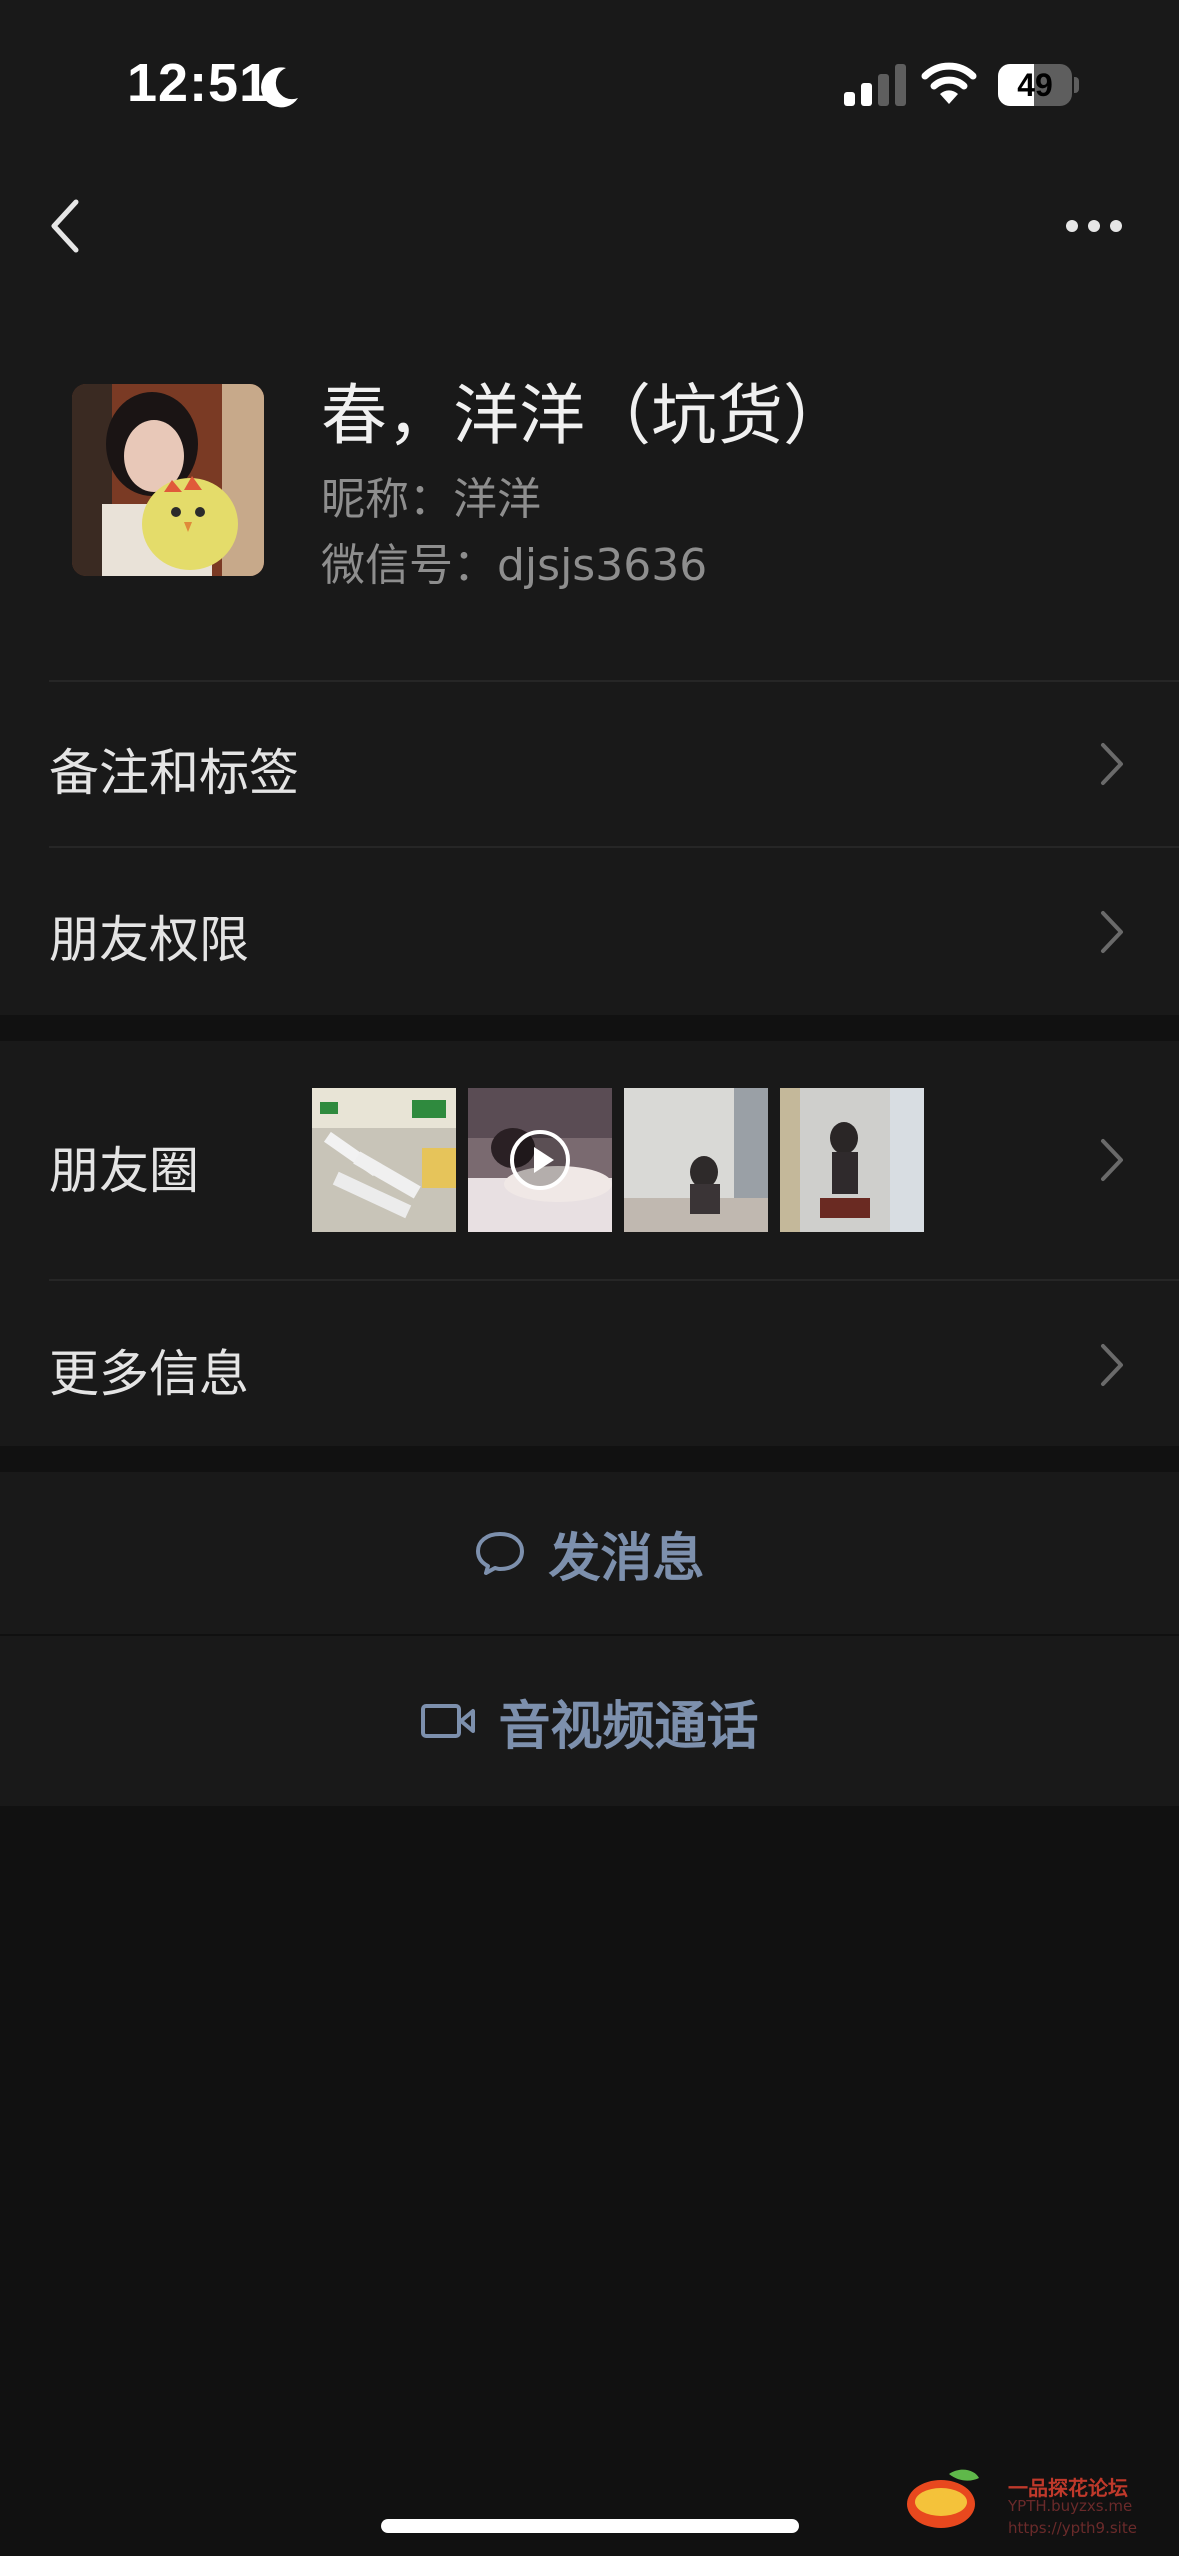  What do you see at coordinates (590, 2526) in the screenshot?
I see `home-indicator` at bounding box center [590, 2526].